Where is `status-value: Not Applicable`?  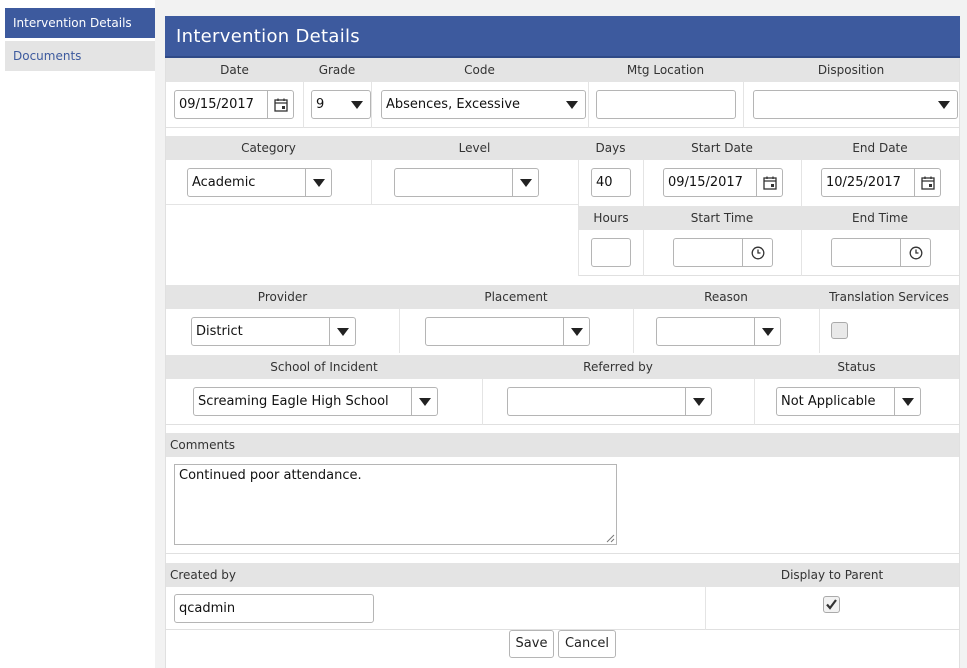
status-value: Not Applicable is located at coordinates (828, 401).